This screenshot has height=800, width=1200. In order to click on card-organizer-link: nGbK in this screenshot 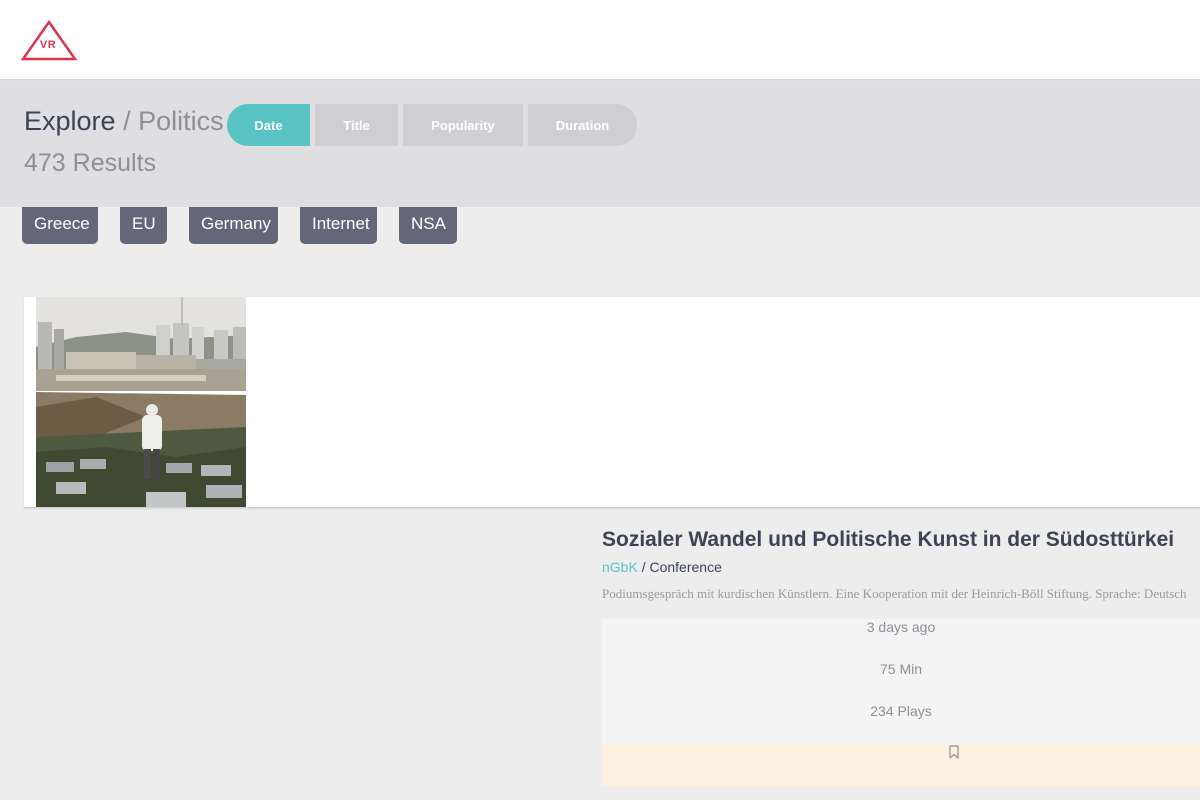, I will do `click(620, 567)`.